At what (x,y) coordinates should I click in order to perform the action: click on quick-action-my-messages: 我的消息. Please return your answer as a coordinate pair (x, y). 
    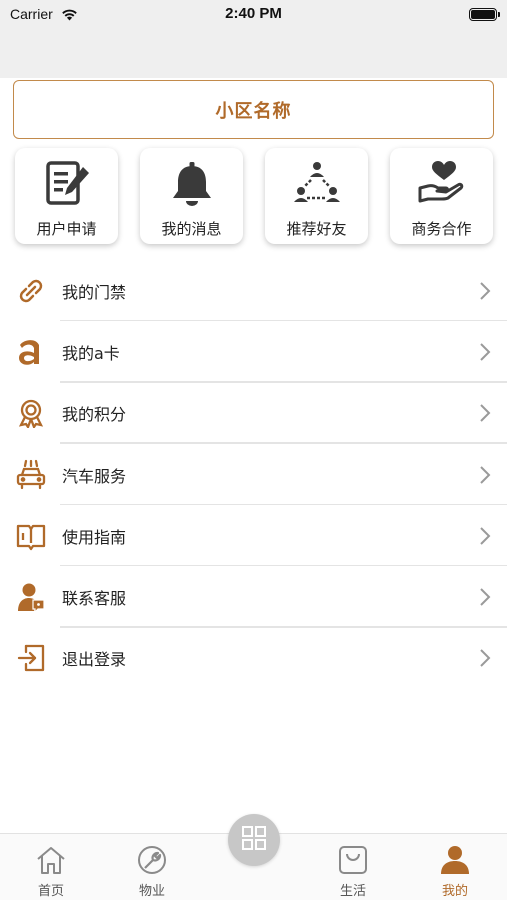
    Looking at the image, I should click on (191, 196).